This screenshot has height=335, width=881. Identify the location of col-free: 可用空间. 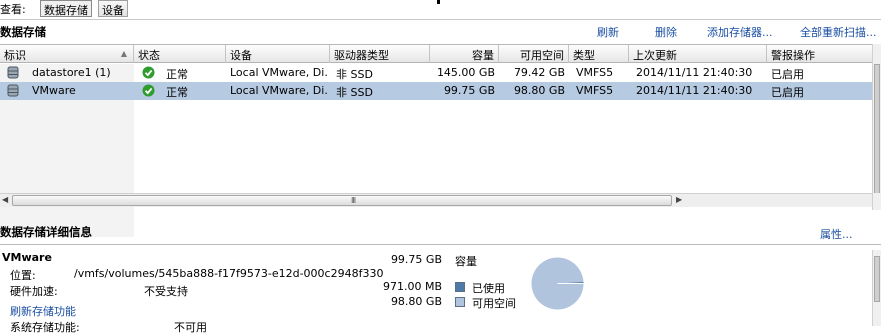
(534, 54).